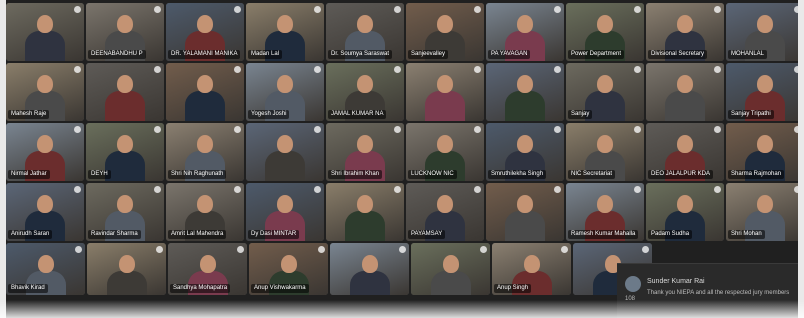  I want to click on participant-tile: Amrit Lal Mahendra, so click(205, 212).